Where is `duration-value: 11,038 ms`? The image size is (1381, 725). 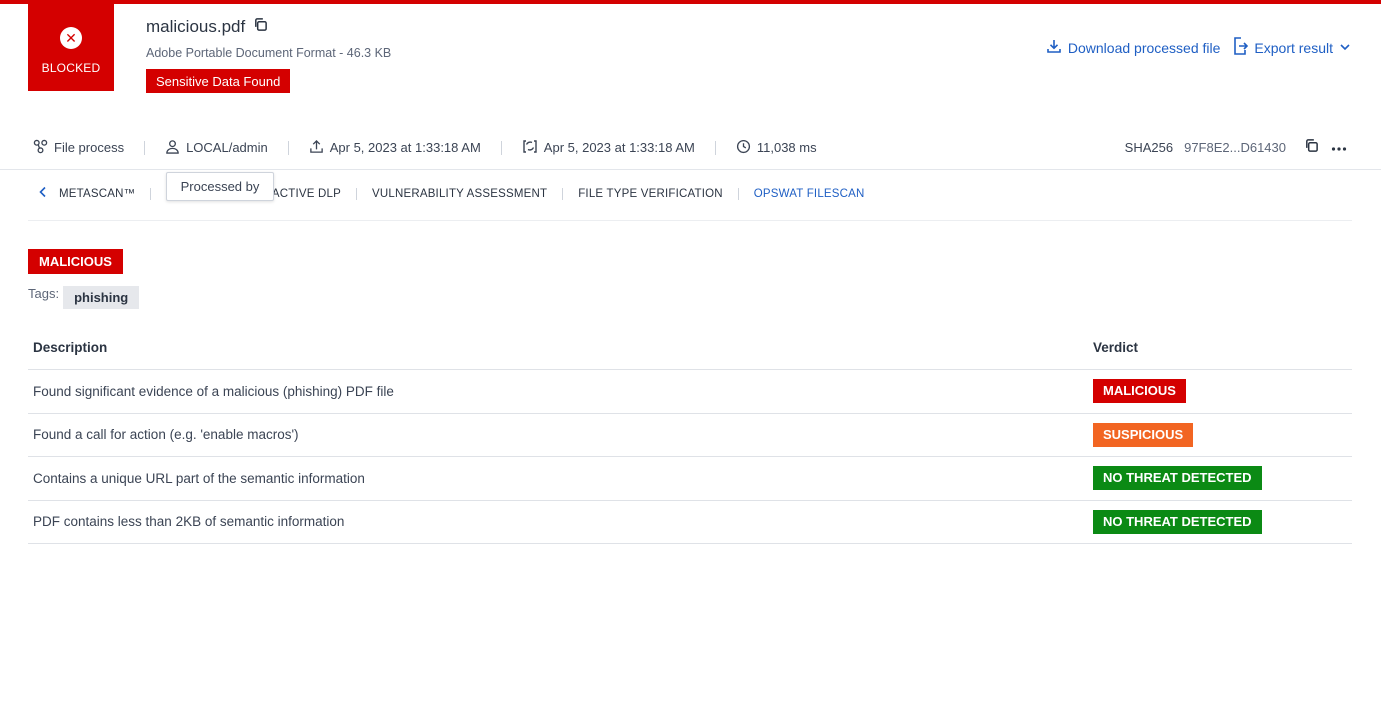 duration-value: 11,038 ms is located at coordinates (786, 147).